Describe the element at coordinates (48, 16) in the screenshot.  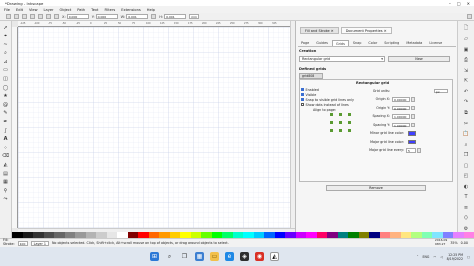
I see `flip-horizontal-icon` at that location.